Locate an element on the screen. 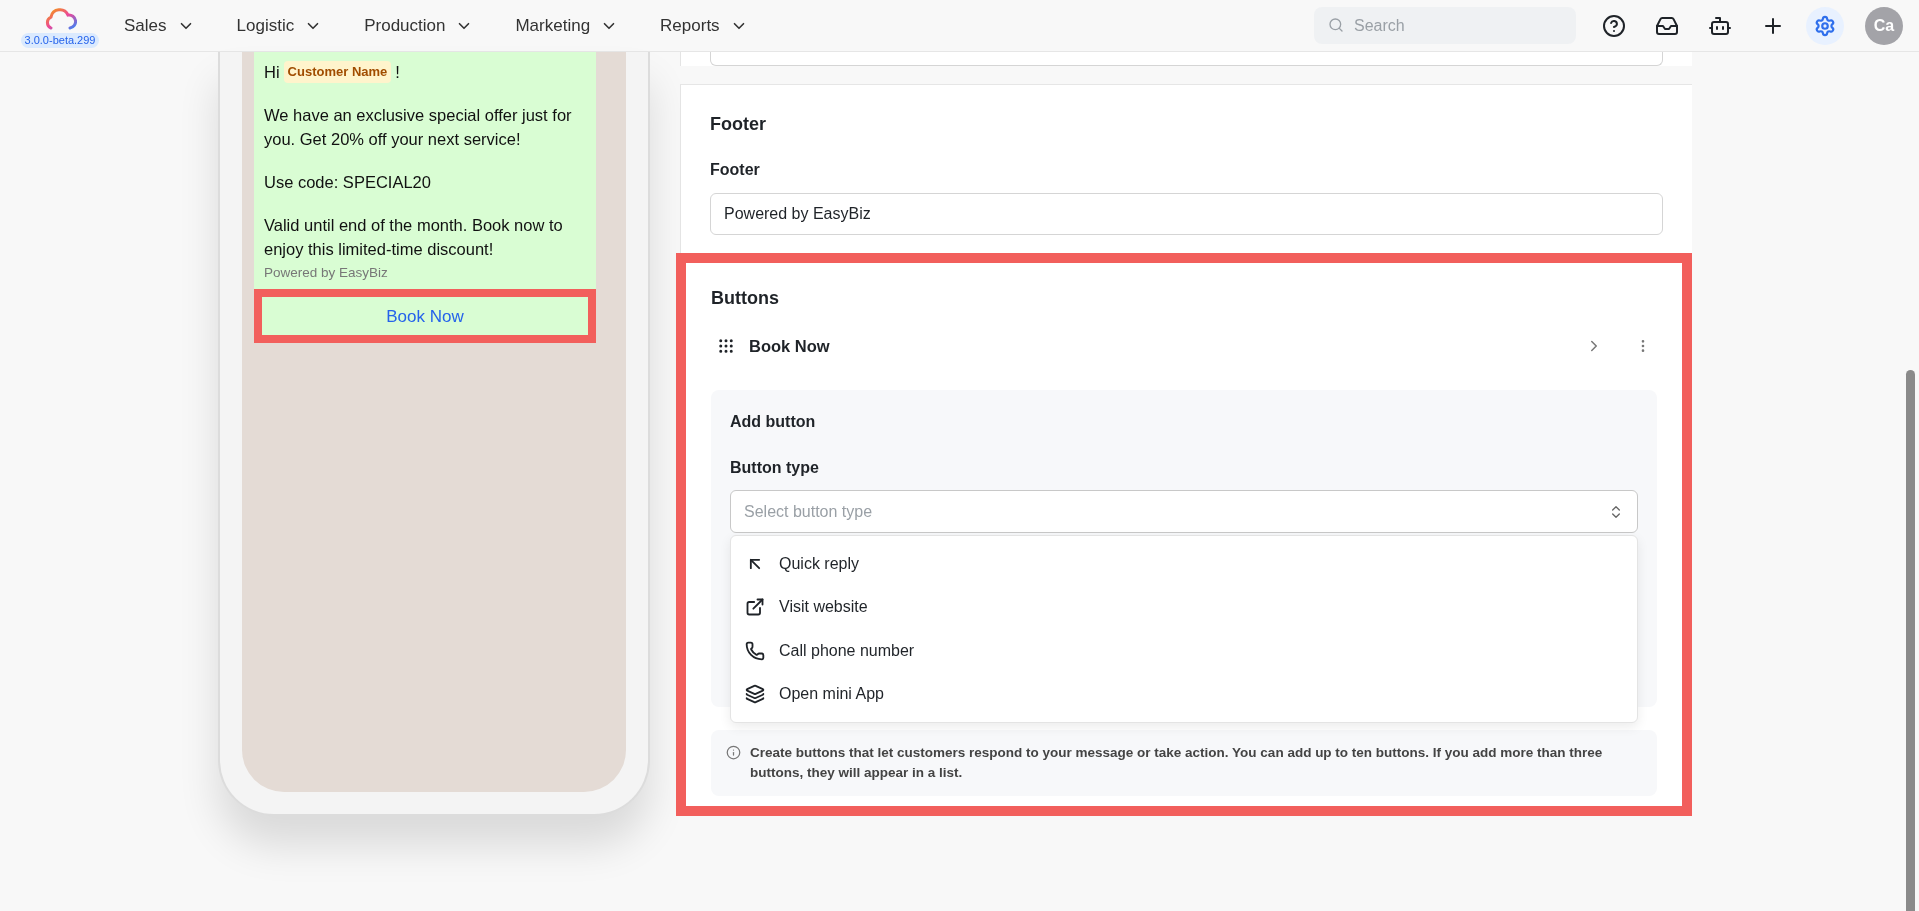 The width and height of the screenshot is (1919, 911). message-text: Valid until end of the month. Book now to enjoy this limited-time discount! is located at coordinates (414, 237).